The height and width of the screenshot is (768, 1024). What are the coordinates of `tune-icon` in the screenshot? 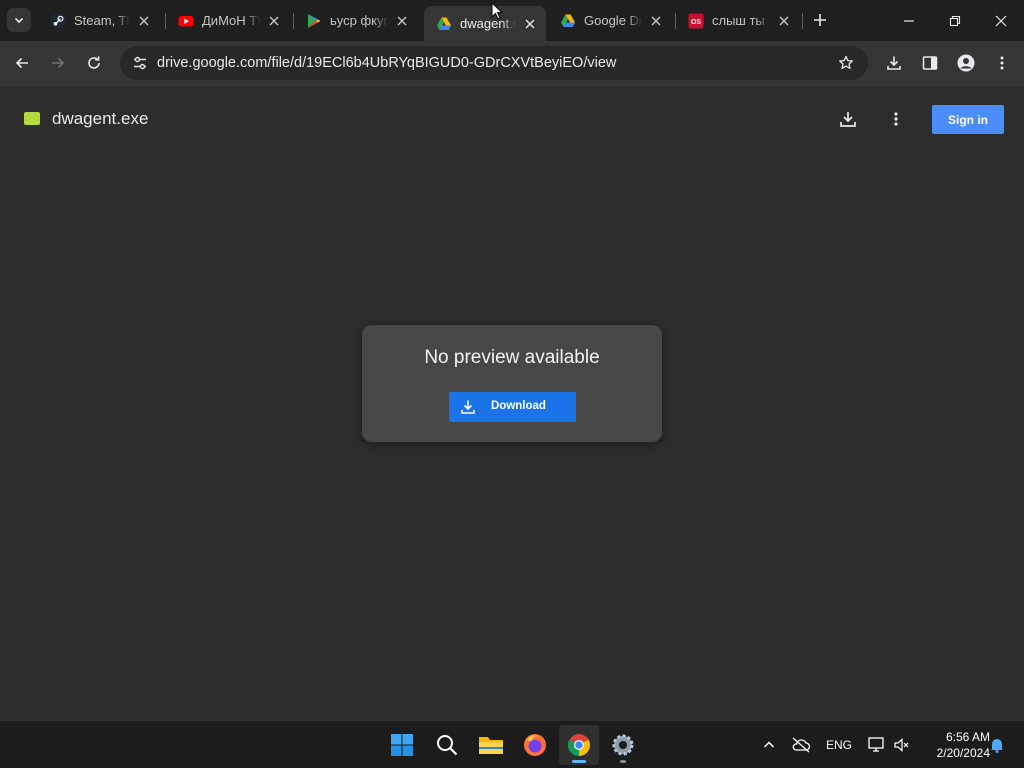 It's located at (140, 63).